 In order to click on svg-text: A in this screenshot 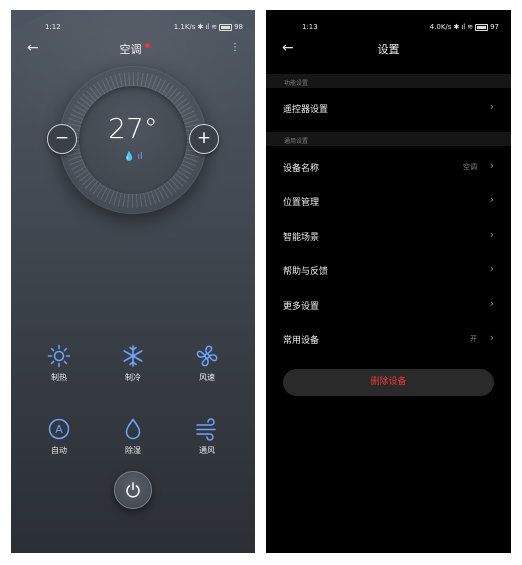, I will do `click(59, 429)`.